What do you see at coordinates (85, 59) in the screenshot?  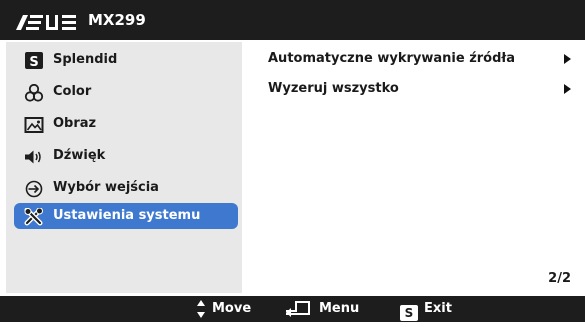 I see `sidebar-item-label: Splendid` at bounding box center [85, 59].